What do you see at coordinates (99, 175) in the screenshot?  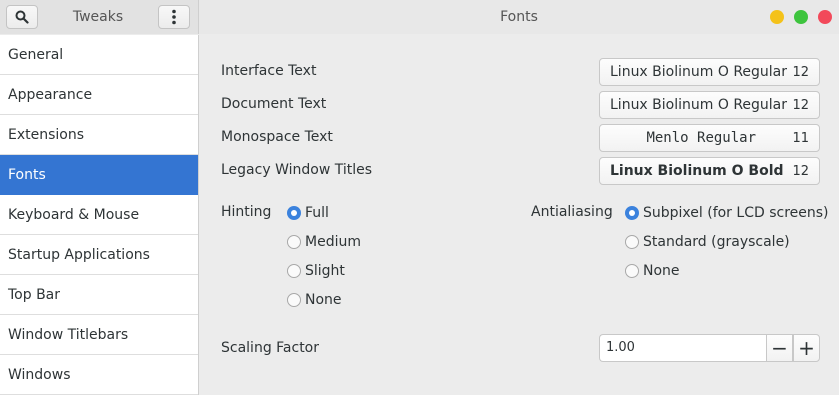 I see `sidebar-item-fonts: Fonts` at bounding box center [99, 175].